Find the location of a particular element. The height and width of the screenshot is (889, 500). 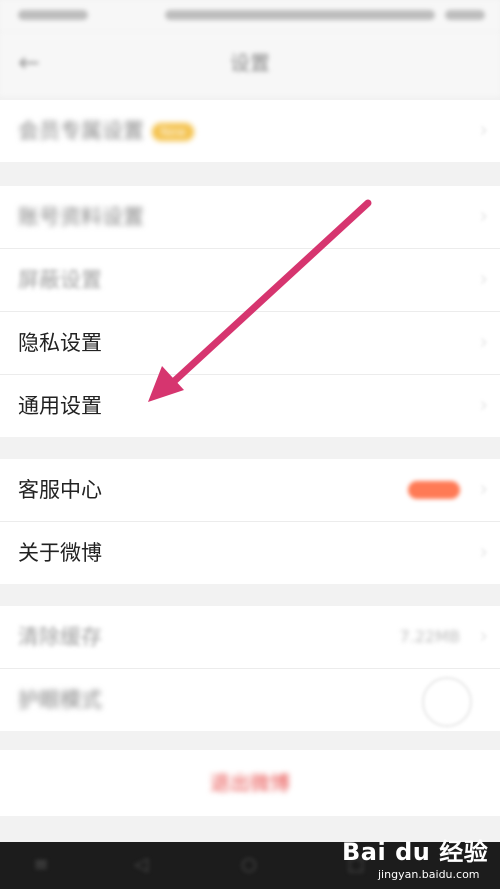

settings-item-account-profile: 账号资料设置 › is located at coordinates (250, 217).